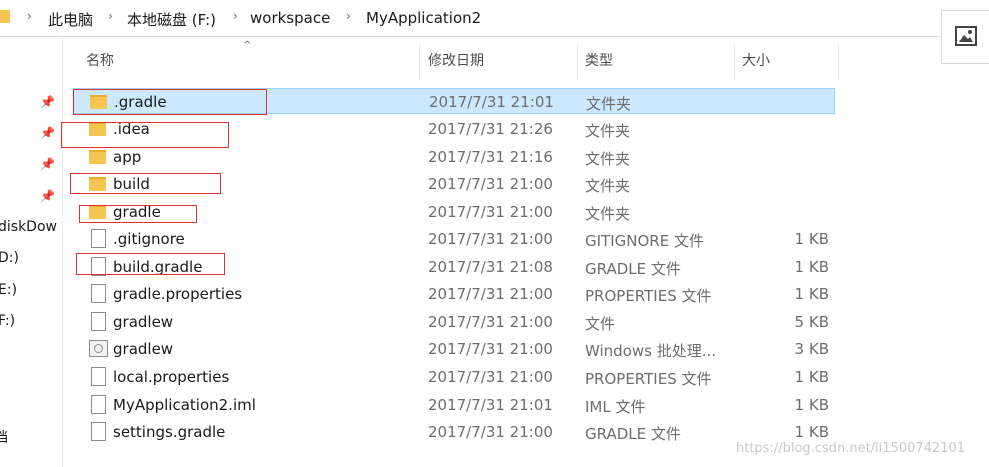  Describe the element at coordinates (4, 437) in the screenshot. I see `nav-item-documents: 档` at that location.